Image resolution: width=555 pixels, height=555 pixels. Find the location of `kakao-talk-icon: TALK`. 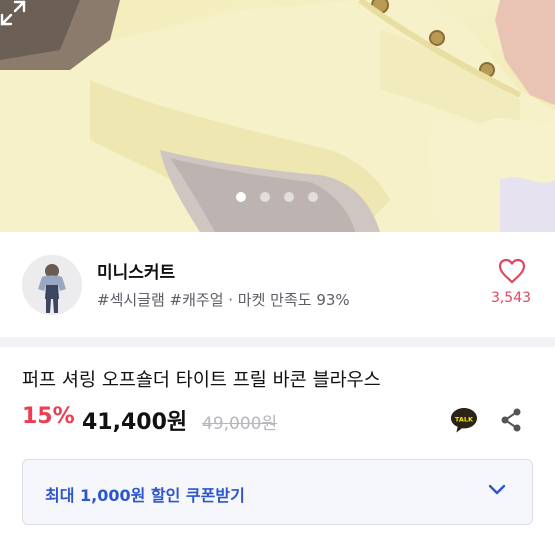

kakao-talk-icon: TALK is located at coordinates (464, 420).